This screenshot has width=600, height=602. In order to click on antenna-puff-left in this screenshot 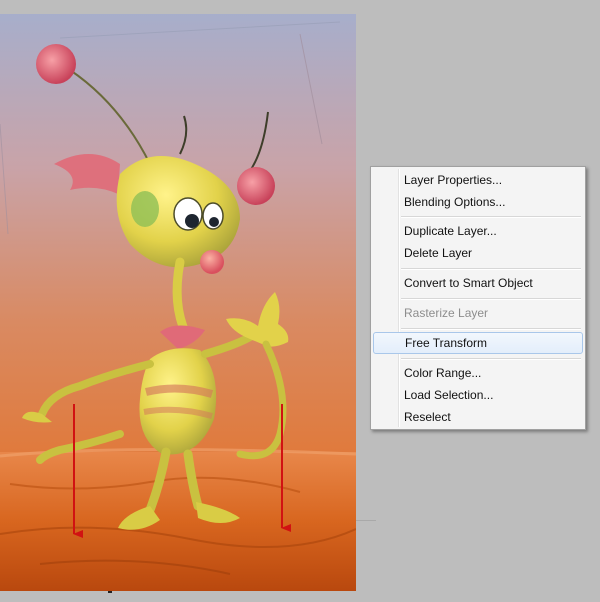, I will do `click(56, 64)`.